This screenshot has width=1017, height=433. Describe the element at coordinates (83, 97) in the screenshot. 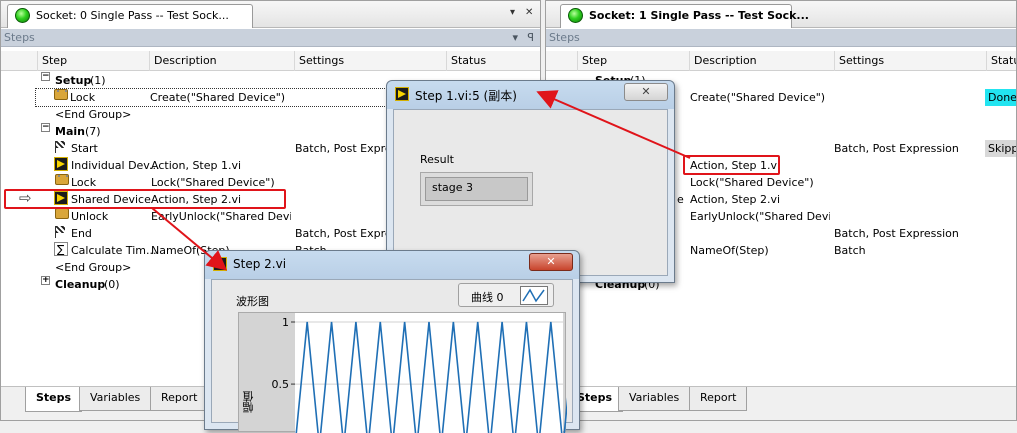

I see `step-name: Lock` at that location.